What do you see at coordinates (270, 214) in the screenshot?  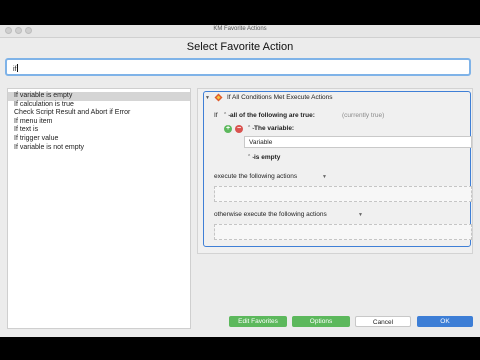 I see `otherwise-actions-label: otherwise execute the following actions` at bounding box center [270, 214].